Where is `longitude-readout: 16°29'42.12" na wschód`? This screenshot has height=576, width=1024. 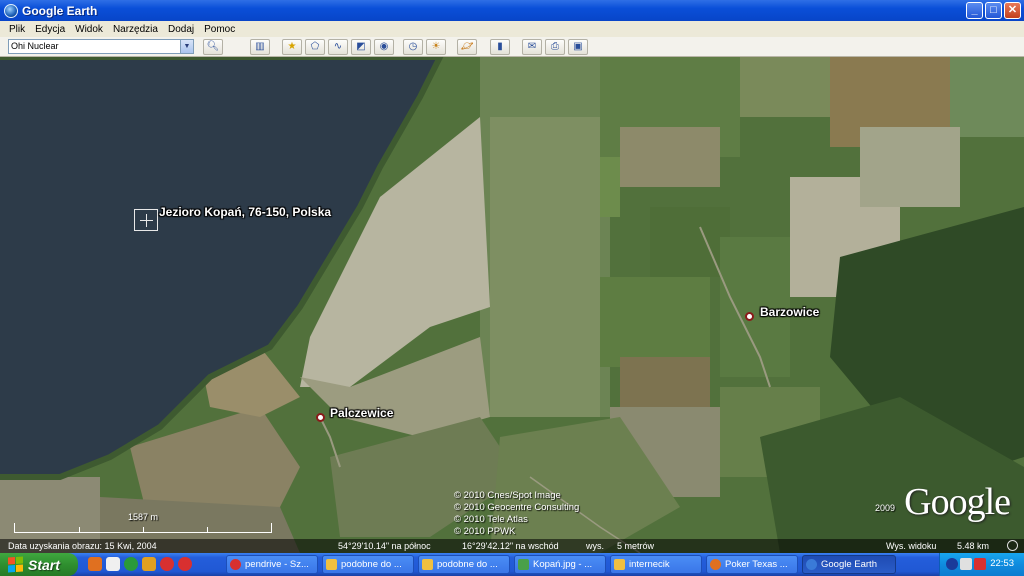
longitude-readout: 16°29'42.12" na wschód is located at coordinates (510, 546).